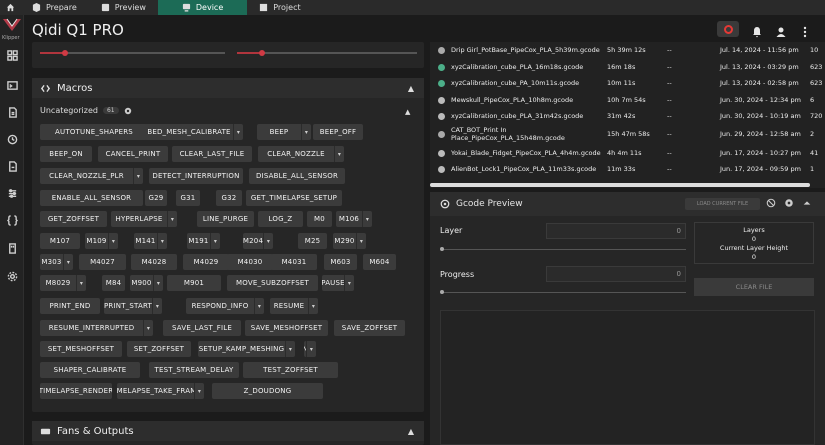  I want to click on macro-button: Z_DOUDONG, so click(267, 391).